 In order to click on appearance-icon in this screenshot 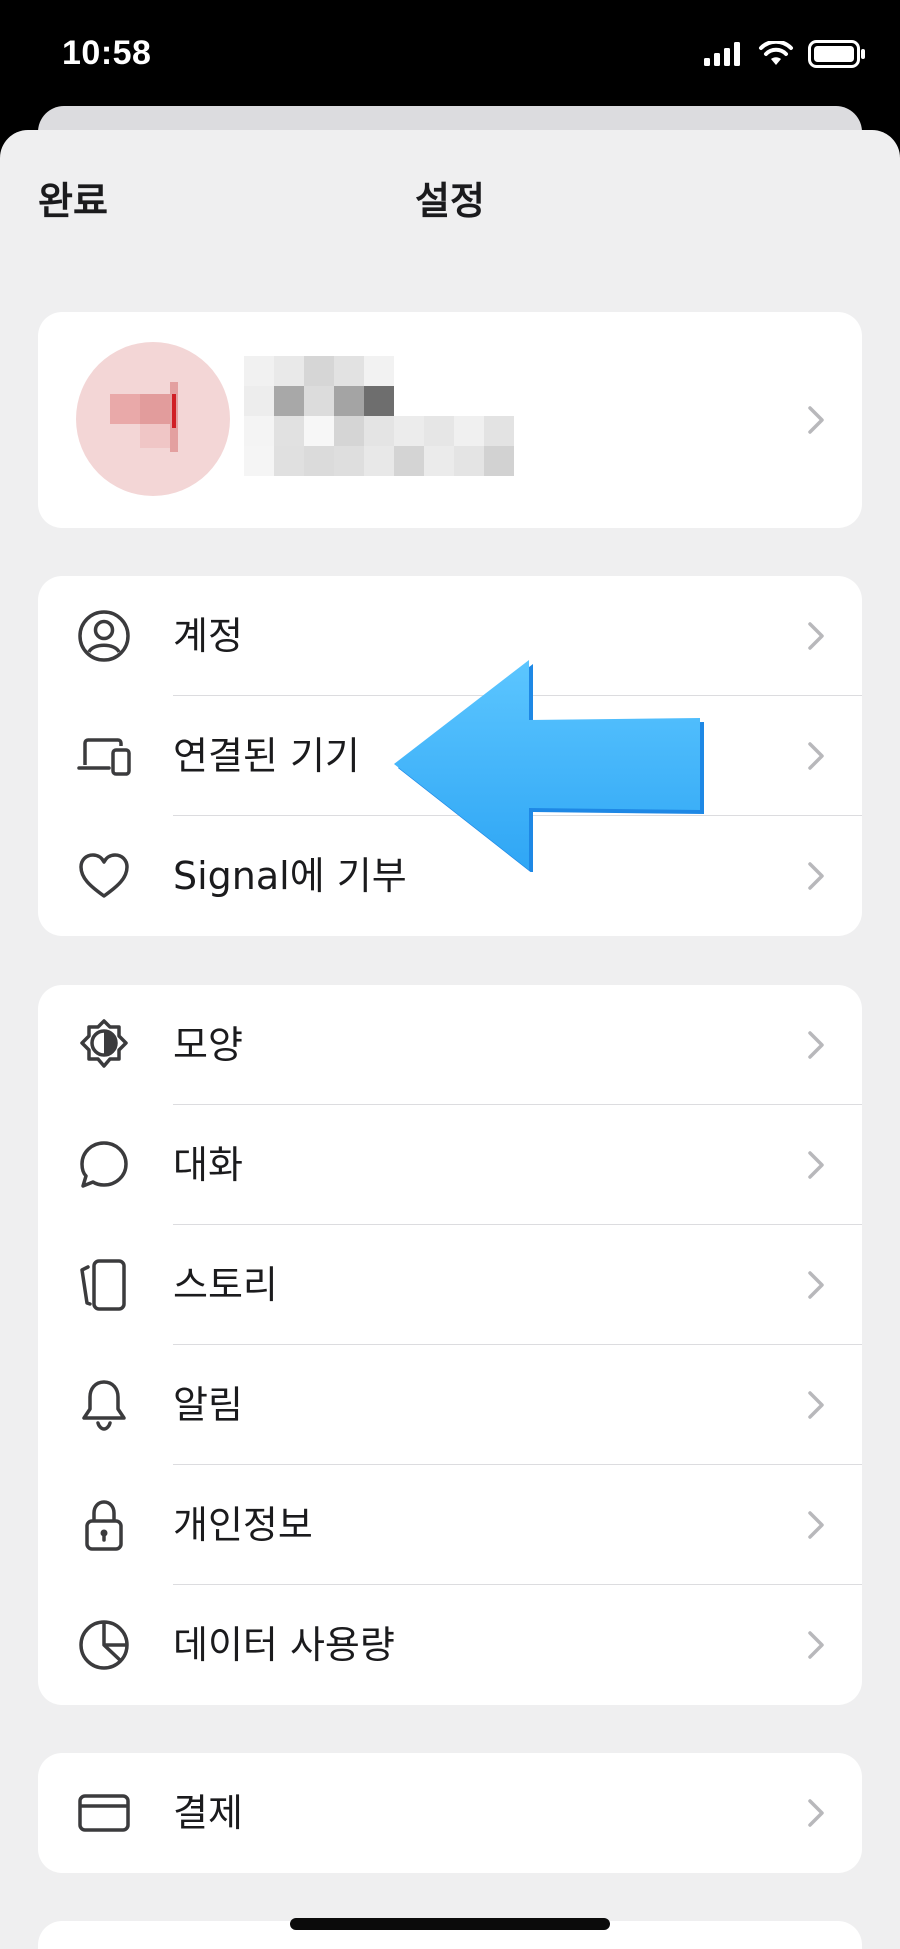, I will do `click(104, 1043)`.